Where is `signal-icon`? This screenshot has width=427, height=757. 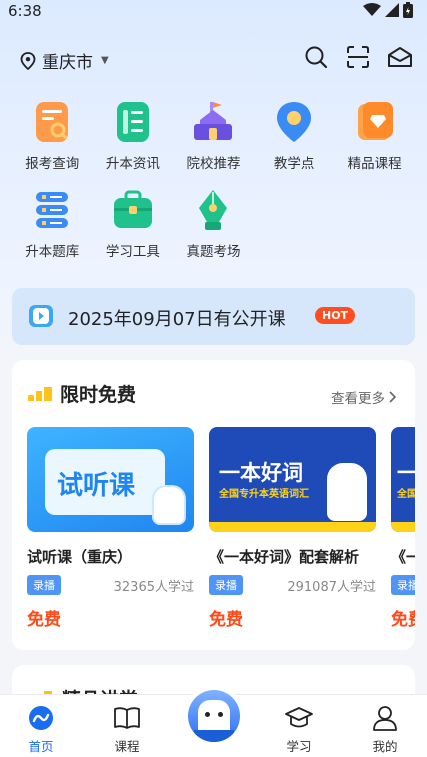 signal-icon is located at coordinates (392, 10).